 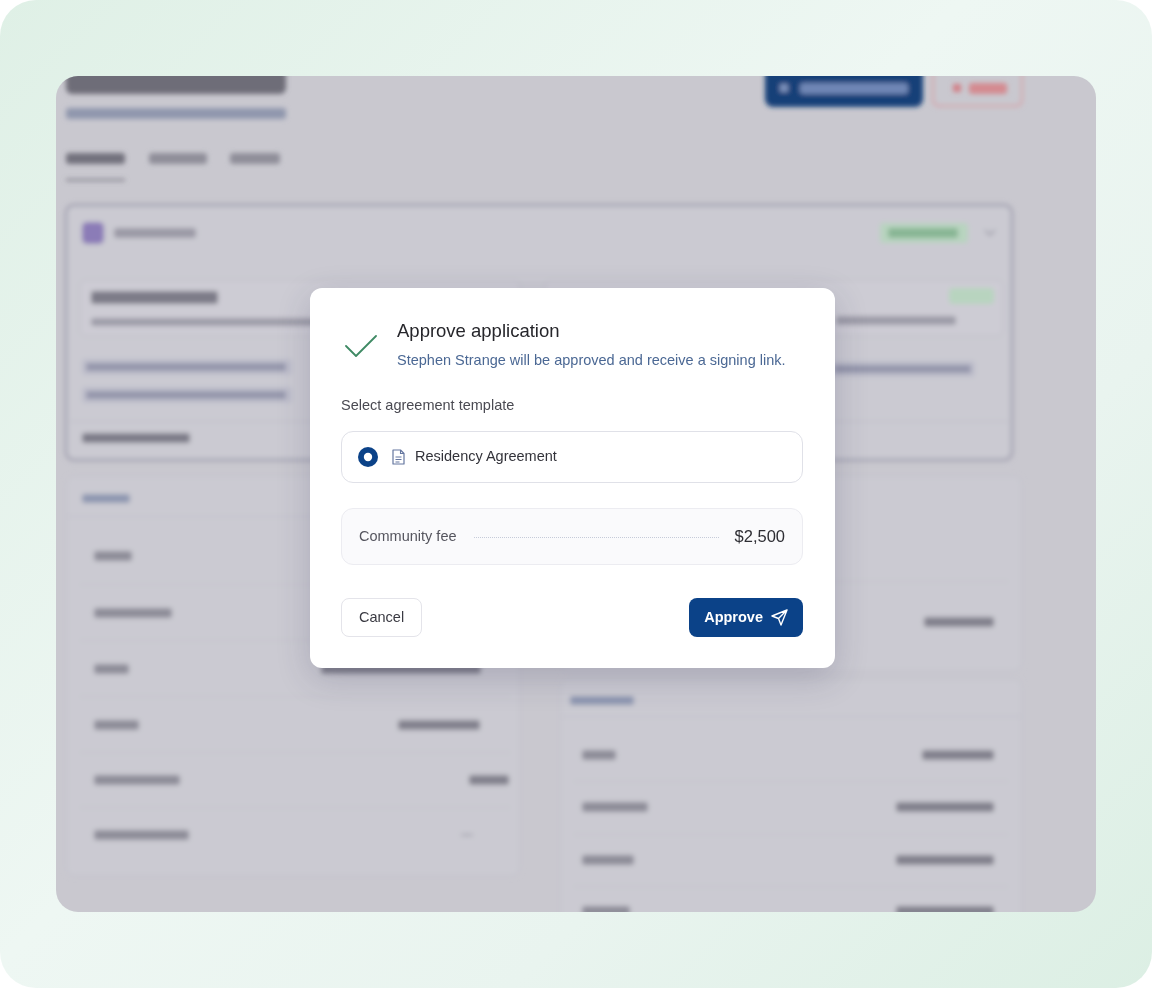 I want to click on dialog-message: Stephen Strange will be approved and receive a signing link., so click(x=591, y=360).